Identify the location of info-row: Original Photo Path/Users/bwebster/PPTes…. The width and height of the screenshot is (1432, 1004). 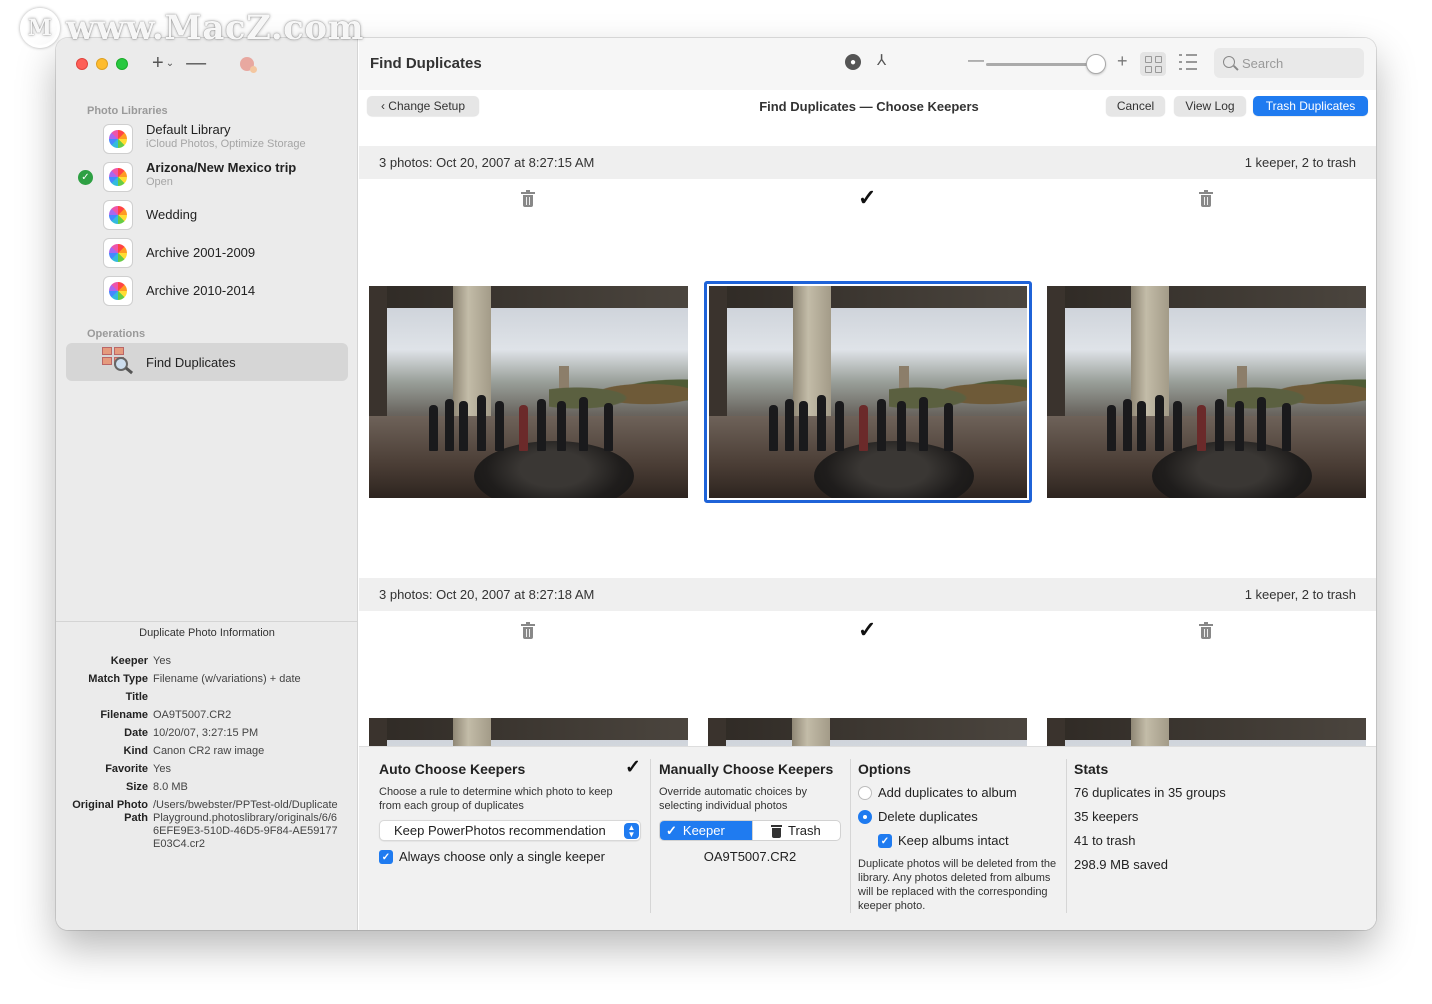
(199, 825).